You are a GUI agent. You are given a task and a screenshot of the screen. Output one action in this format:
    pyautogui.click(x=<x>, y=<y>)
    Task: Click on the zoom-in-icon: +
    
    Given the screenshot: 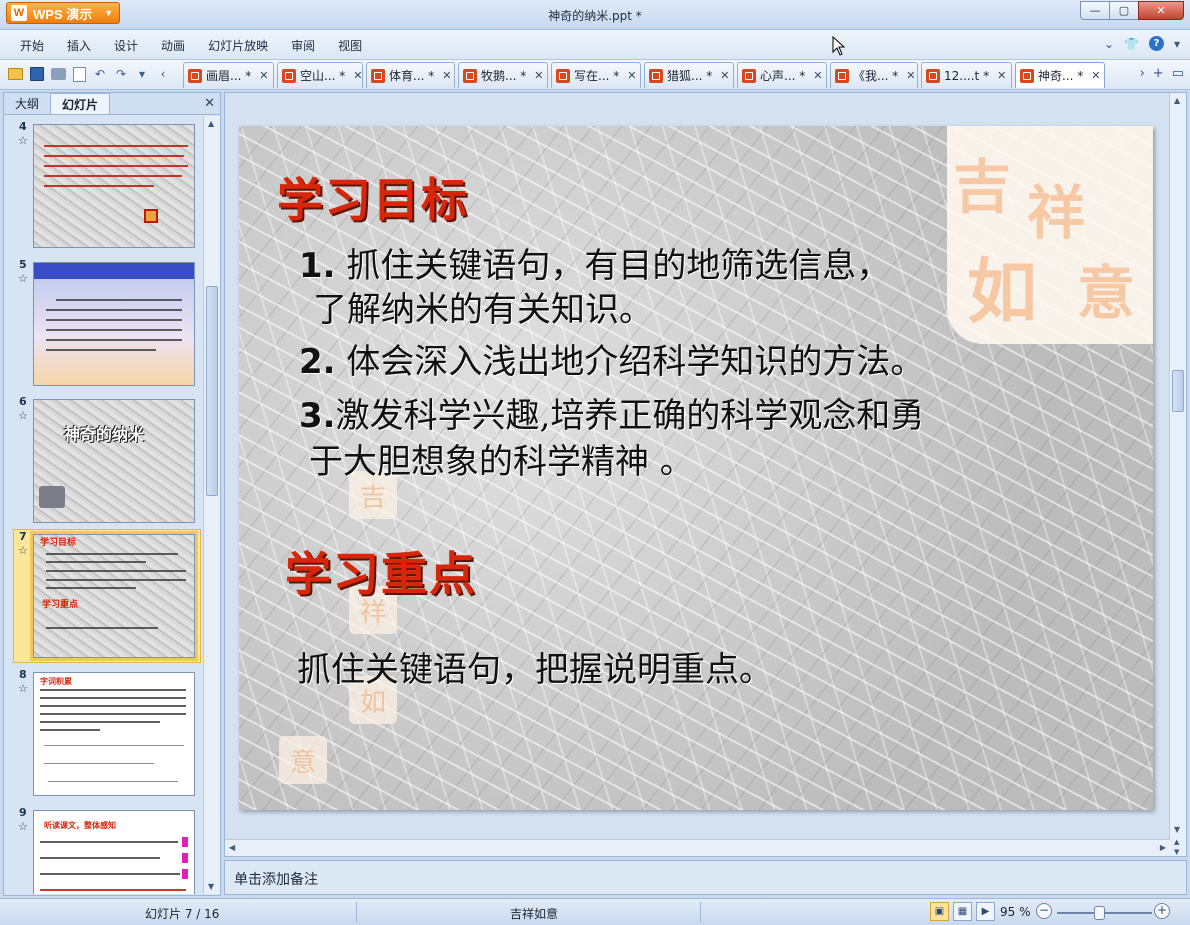 What is the action you would take?
    pyautogui.click(x=1162, y=911)
    